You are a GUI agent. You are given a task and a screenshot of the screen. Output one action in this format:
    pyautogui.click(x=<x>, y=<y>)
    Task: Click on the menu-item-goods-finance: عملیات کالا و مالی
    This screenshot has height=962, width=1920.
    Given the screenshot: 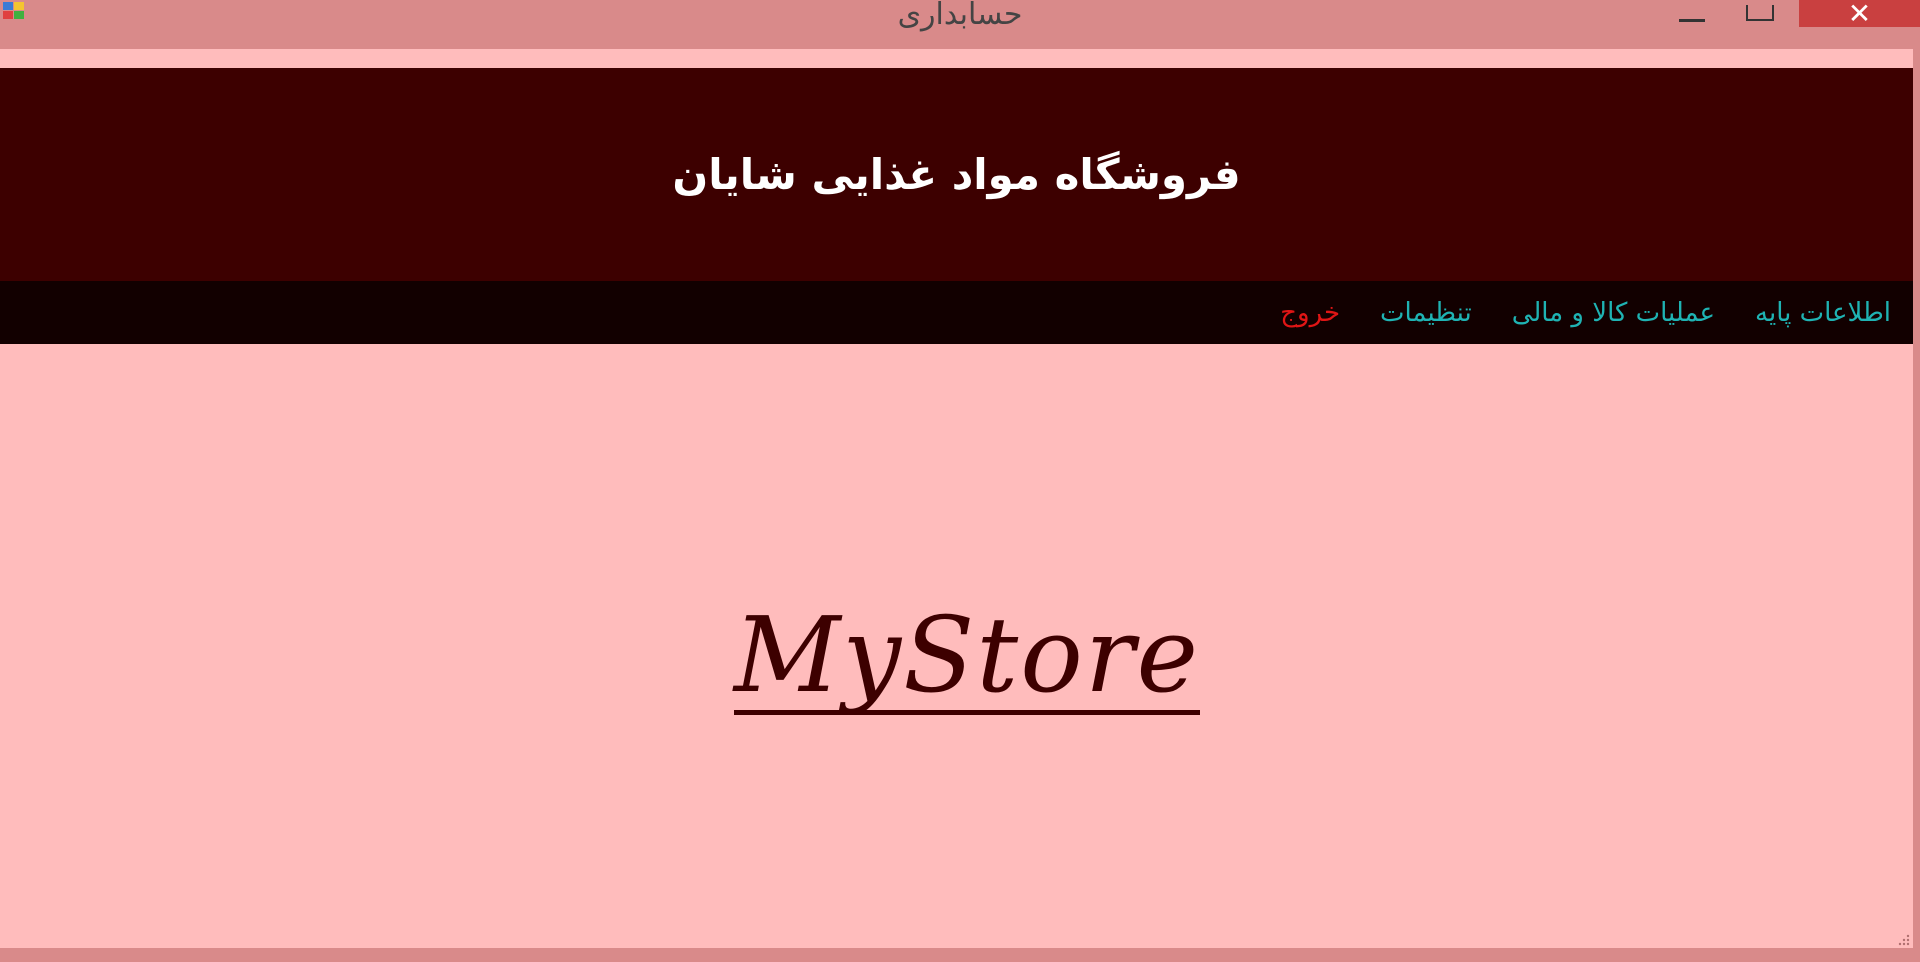 What is the action you would take?
    pyautogui.click(x=1613, y=313)
    